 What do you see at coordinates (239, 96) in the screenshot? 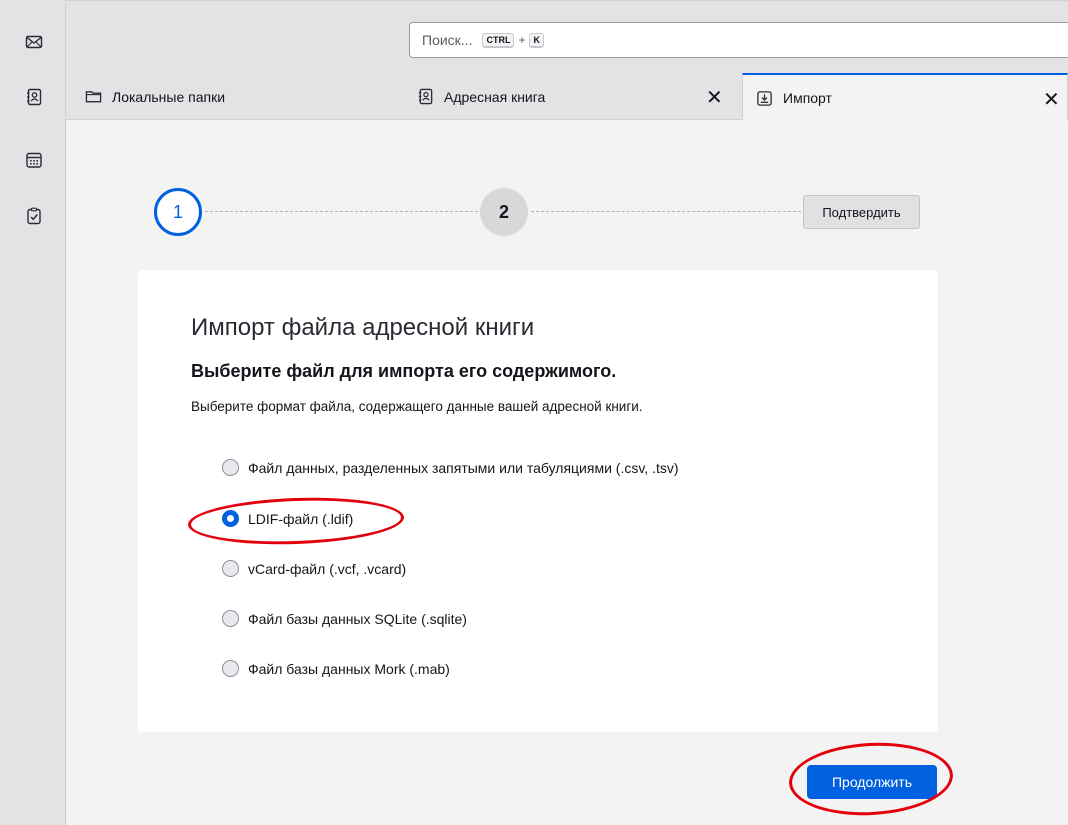
I see `tab-local-folders: Локальные папки` at bounding box center [239, 96].